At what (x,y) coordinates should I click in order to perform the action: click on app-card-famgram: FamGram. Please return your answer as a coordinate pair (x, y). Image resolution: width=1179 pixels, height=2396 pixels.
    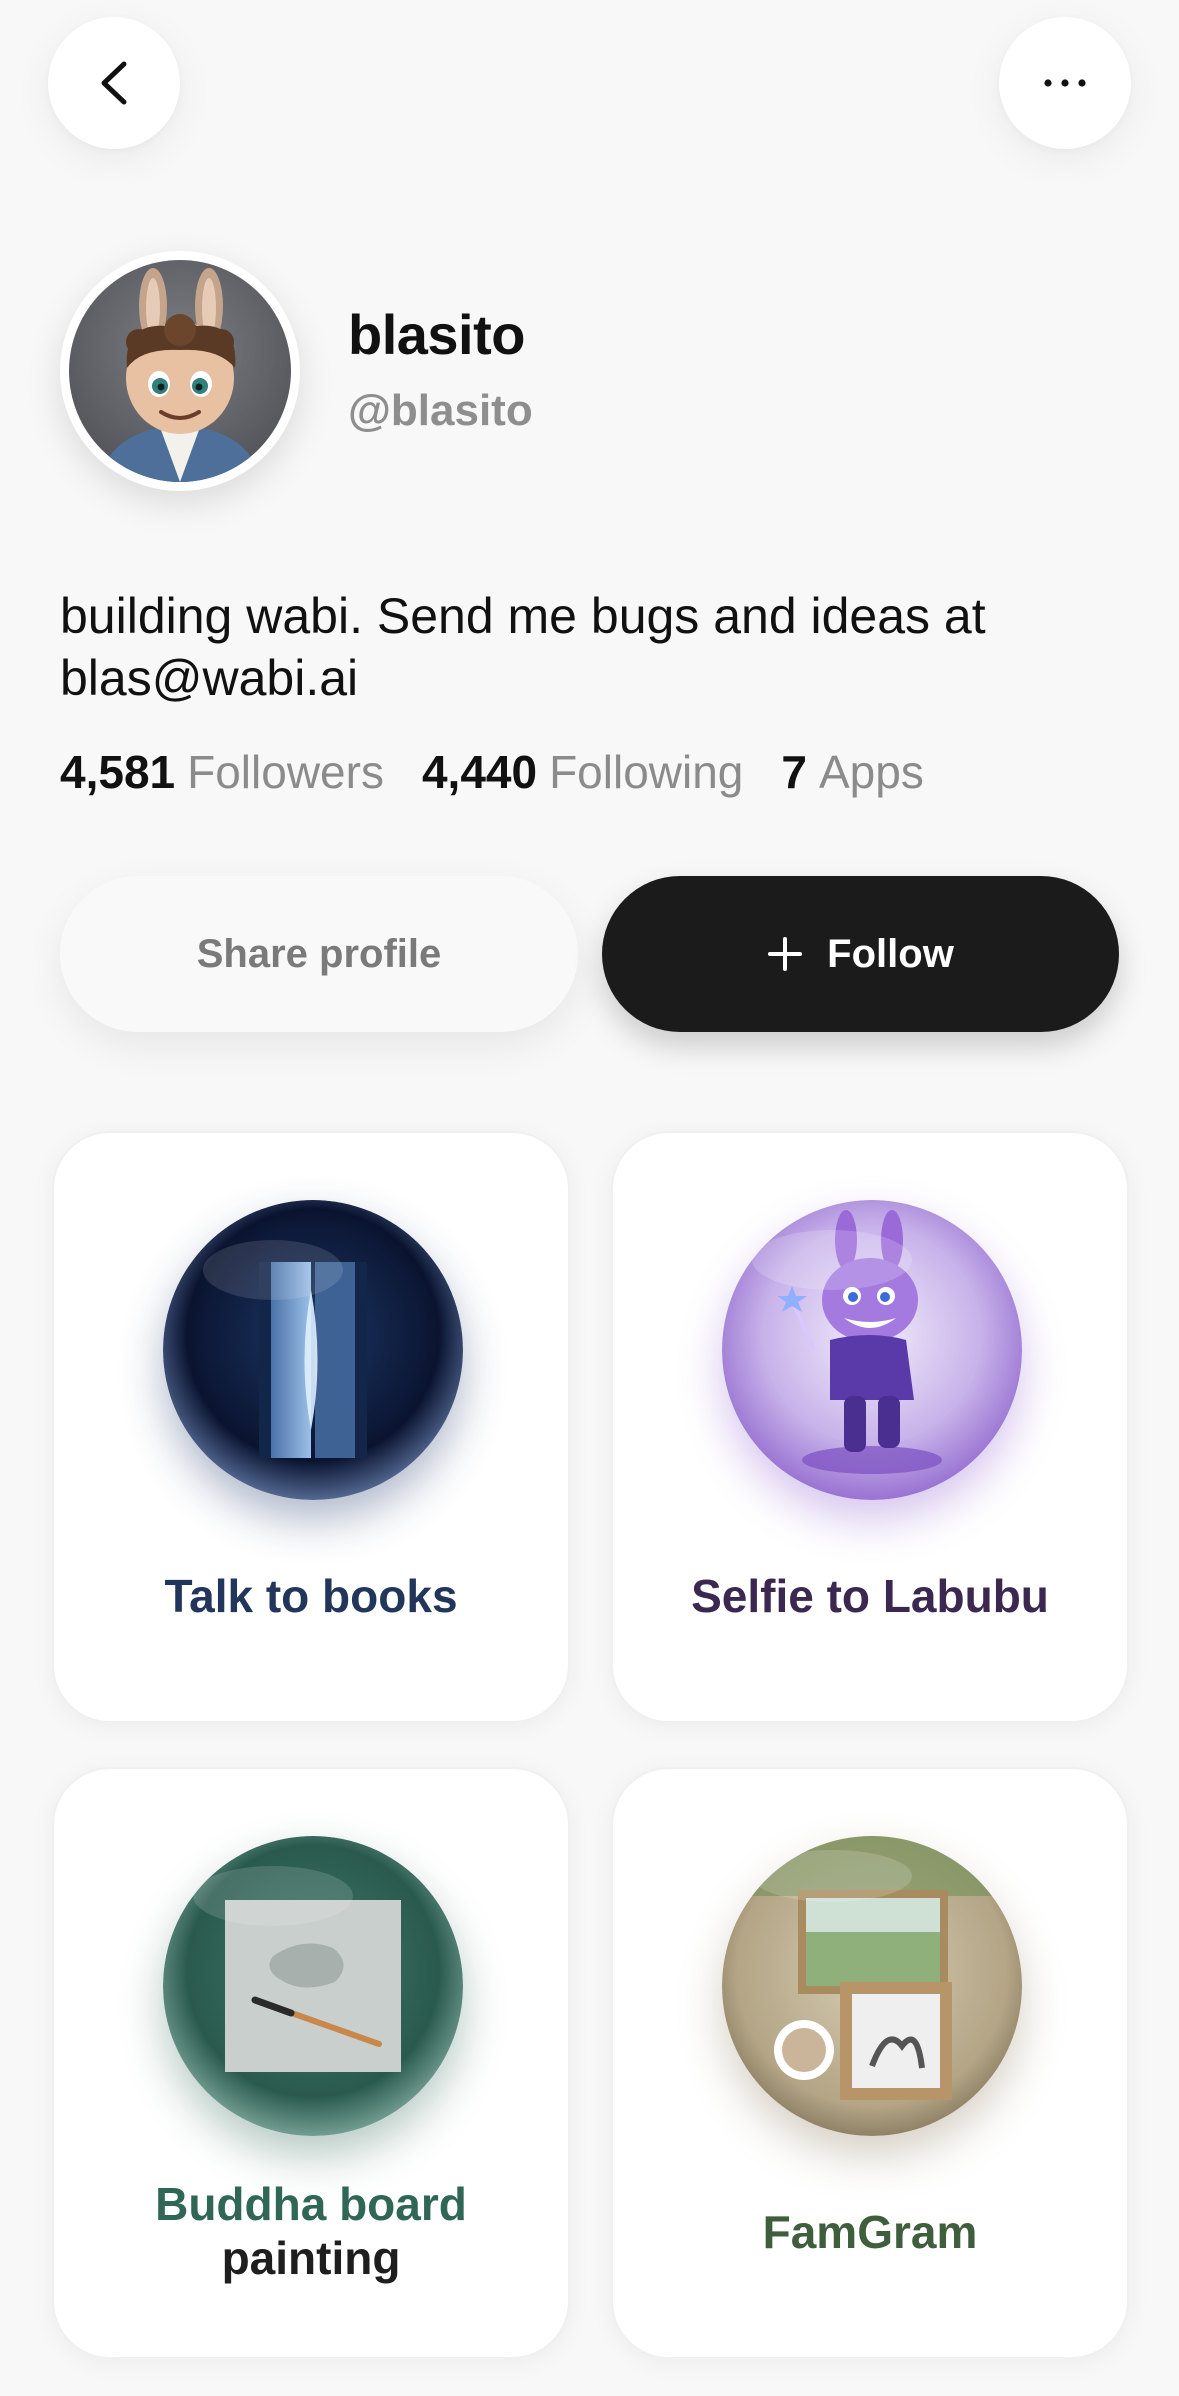
    Looking at the image, I should click on (870, 2063).